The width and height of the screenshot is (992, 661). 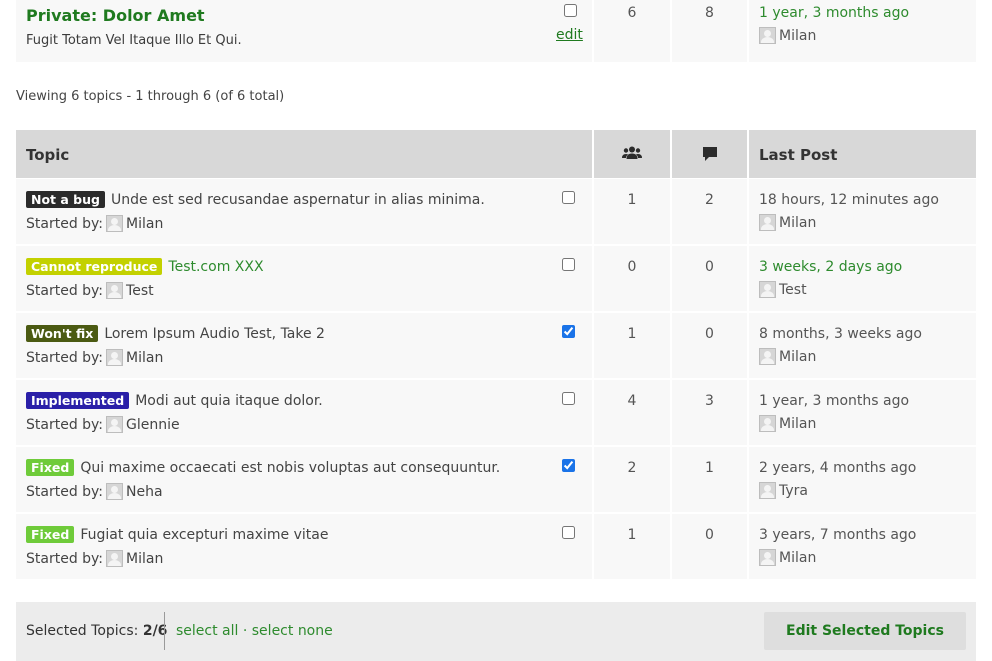 I want to click on topic-freshness-link: 1 year, 3 months ago, so click(x=834, y=401).